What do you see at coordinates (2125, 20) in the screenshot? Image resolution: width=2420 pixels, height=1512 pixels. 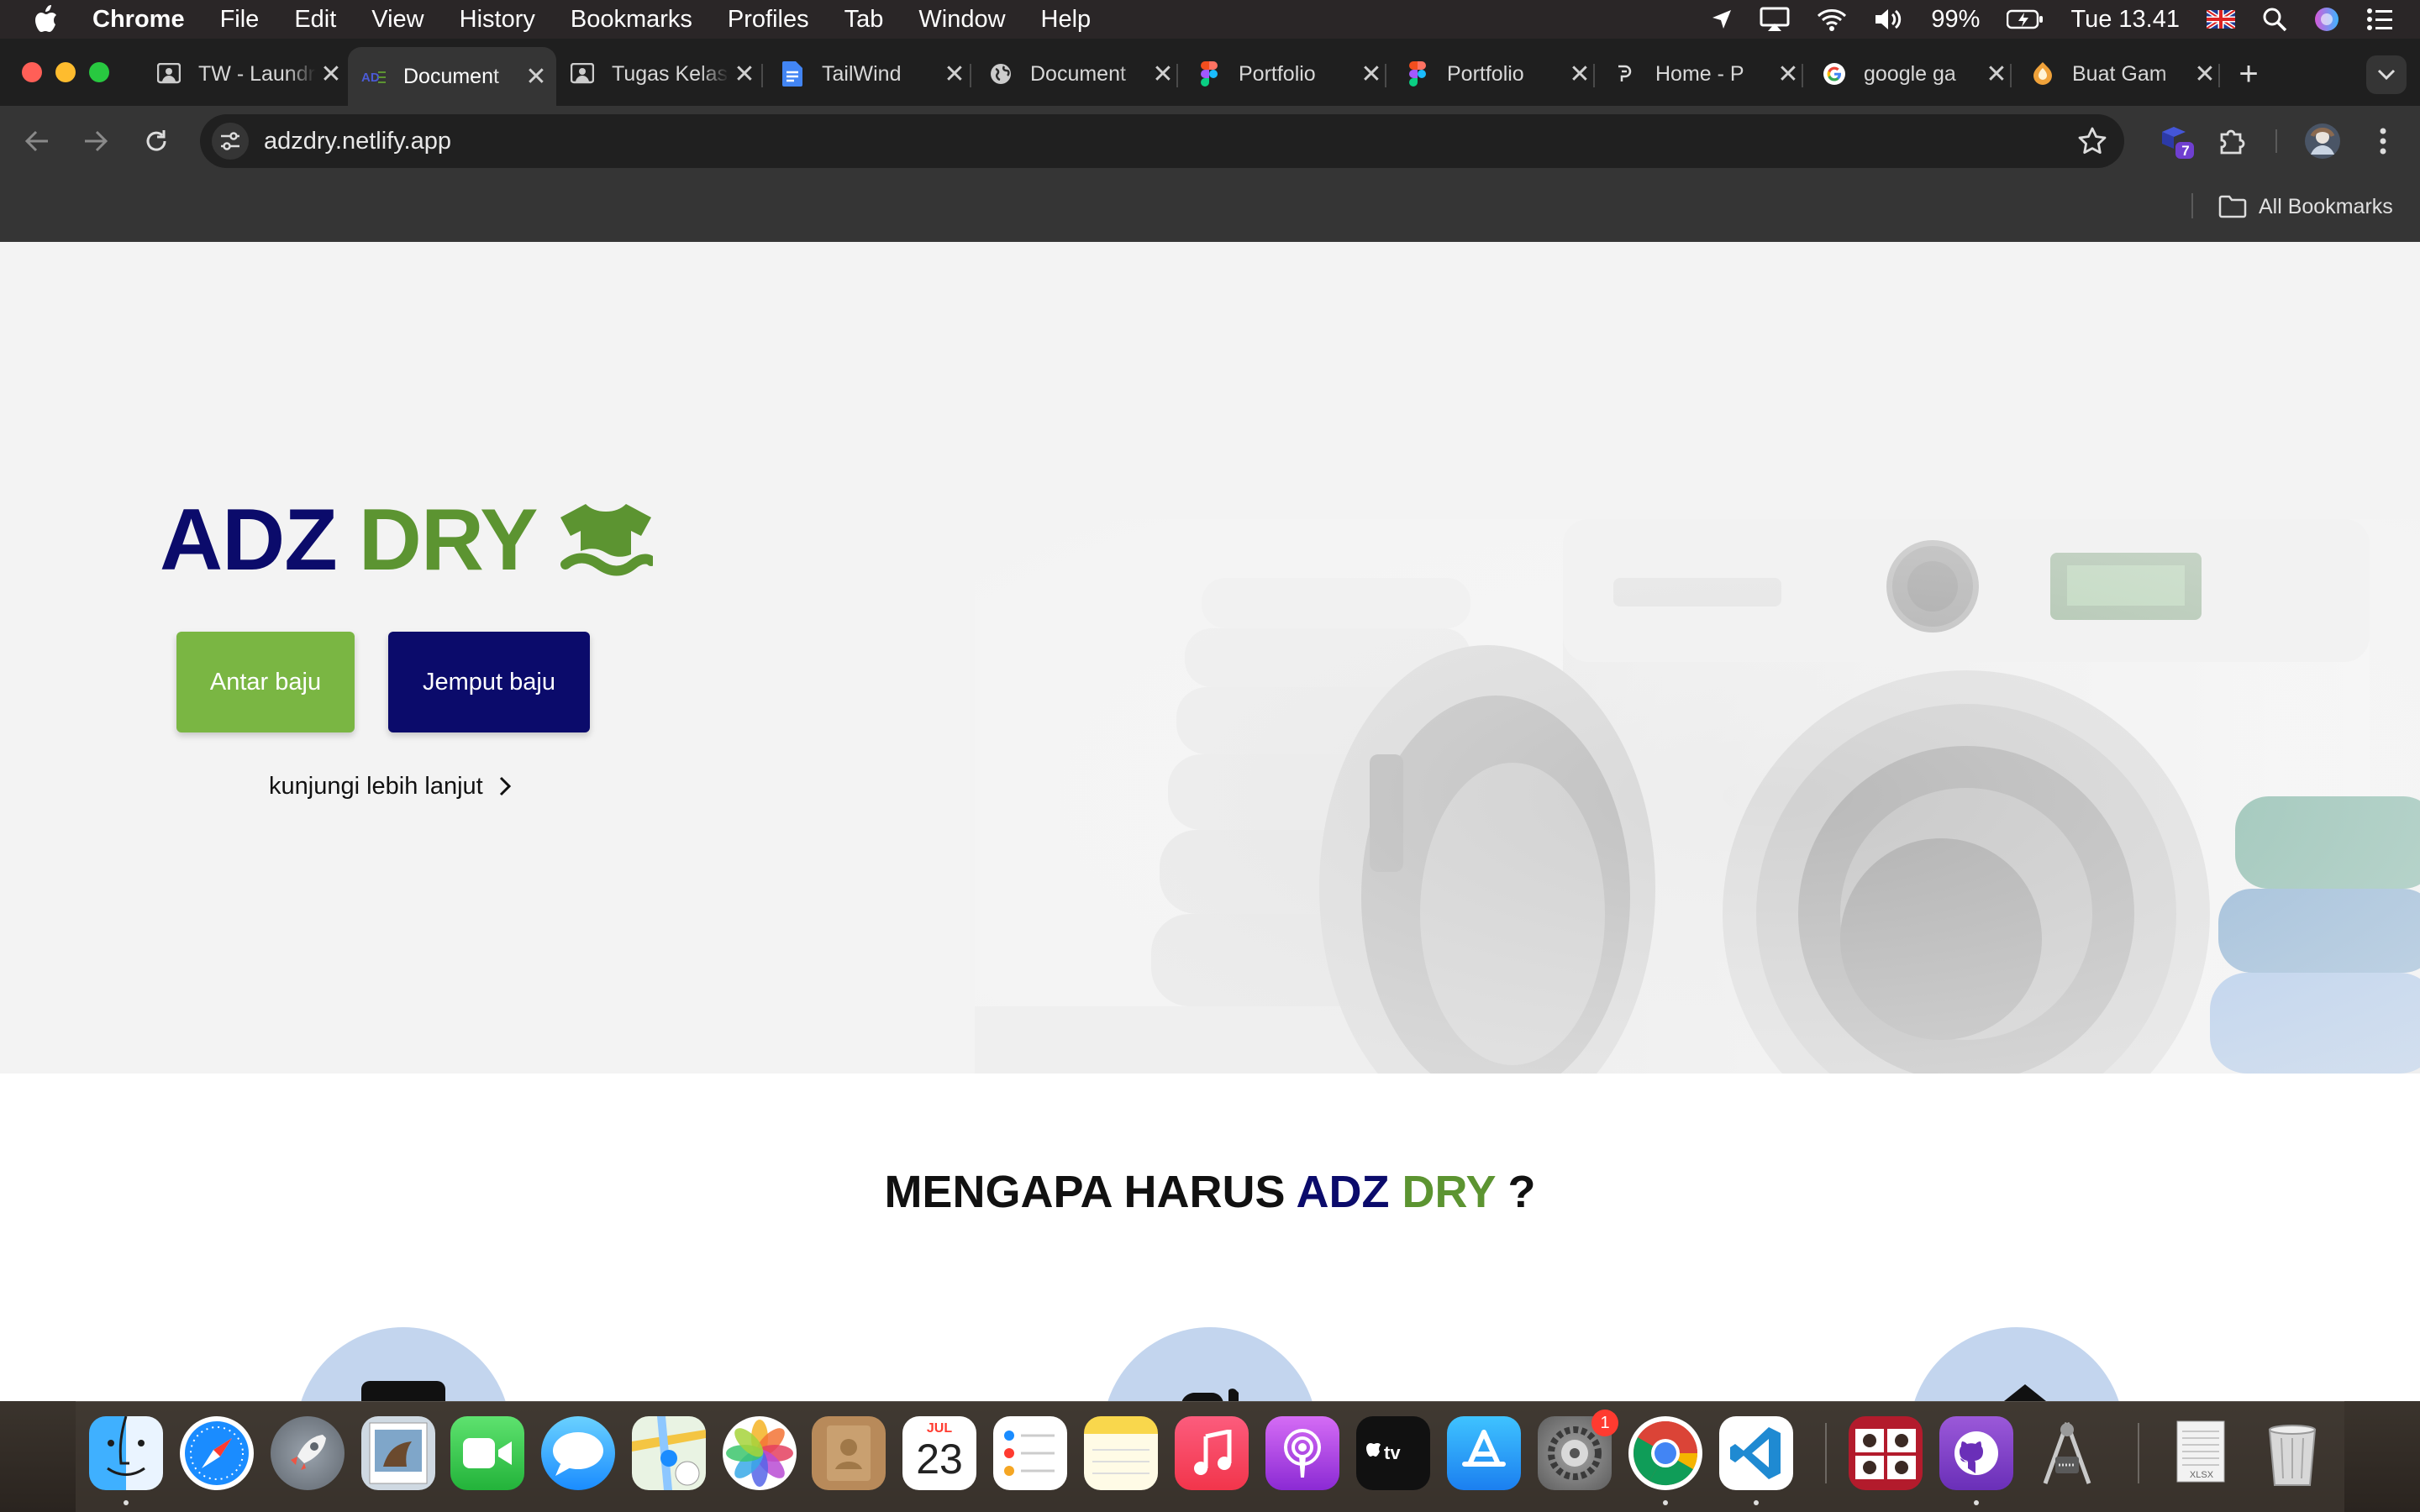 I see `clock: Tue 13.41` at bounding box center [2125, 20].